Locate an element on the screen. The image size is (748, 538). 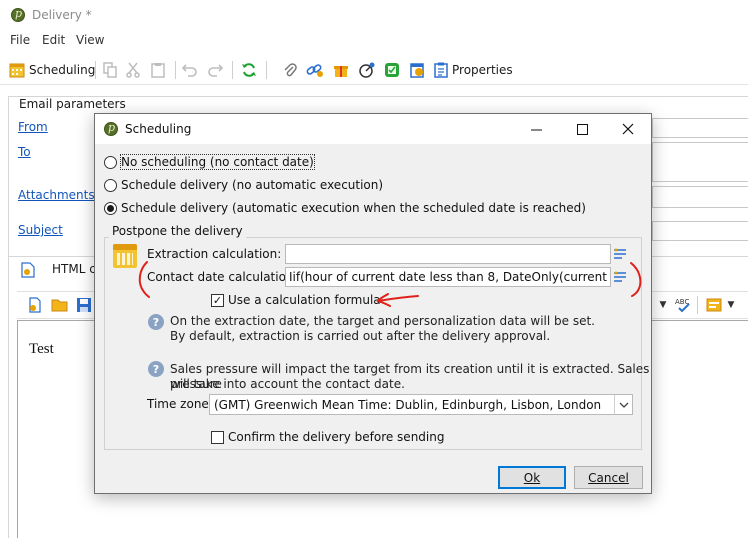
personalization-icon is located at coordinates (714, 305).